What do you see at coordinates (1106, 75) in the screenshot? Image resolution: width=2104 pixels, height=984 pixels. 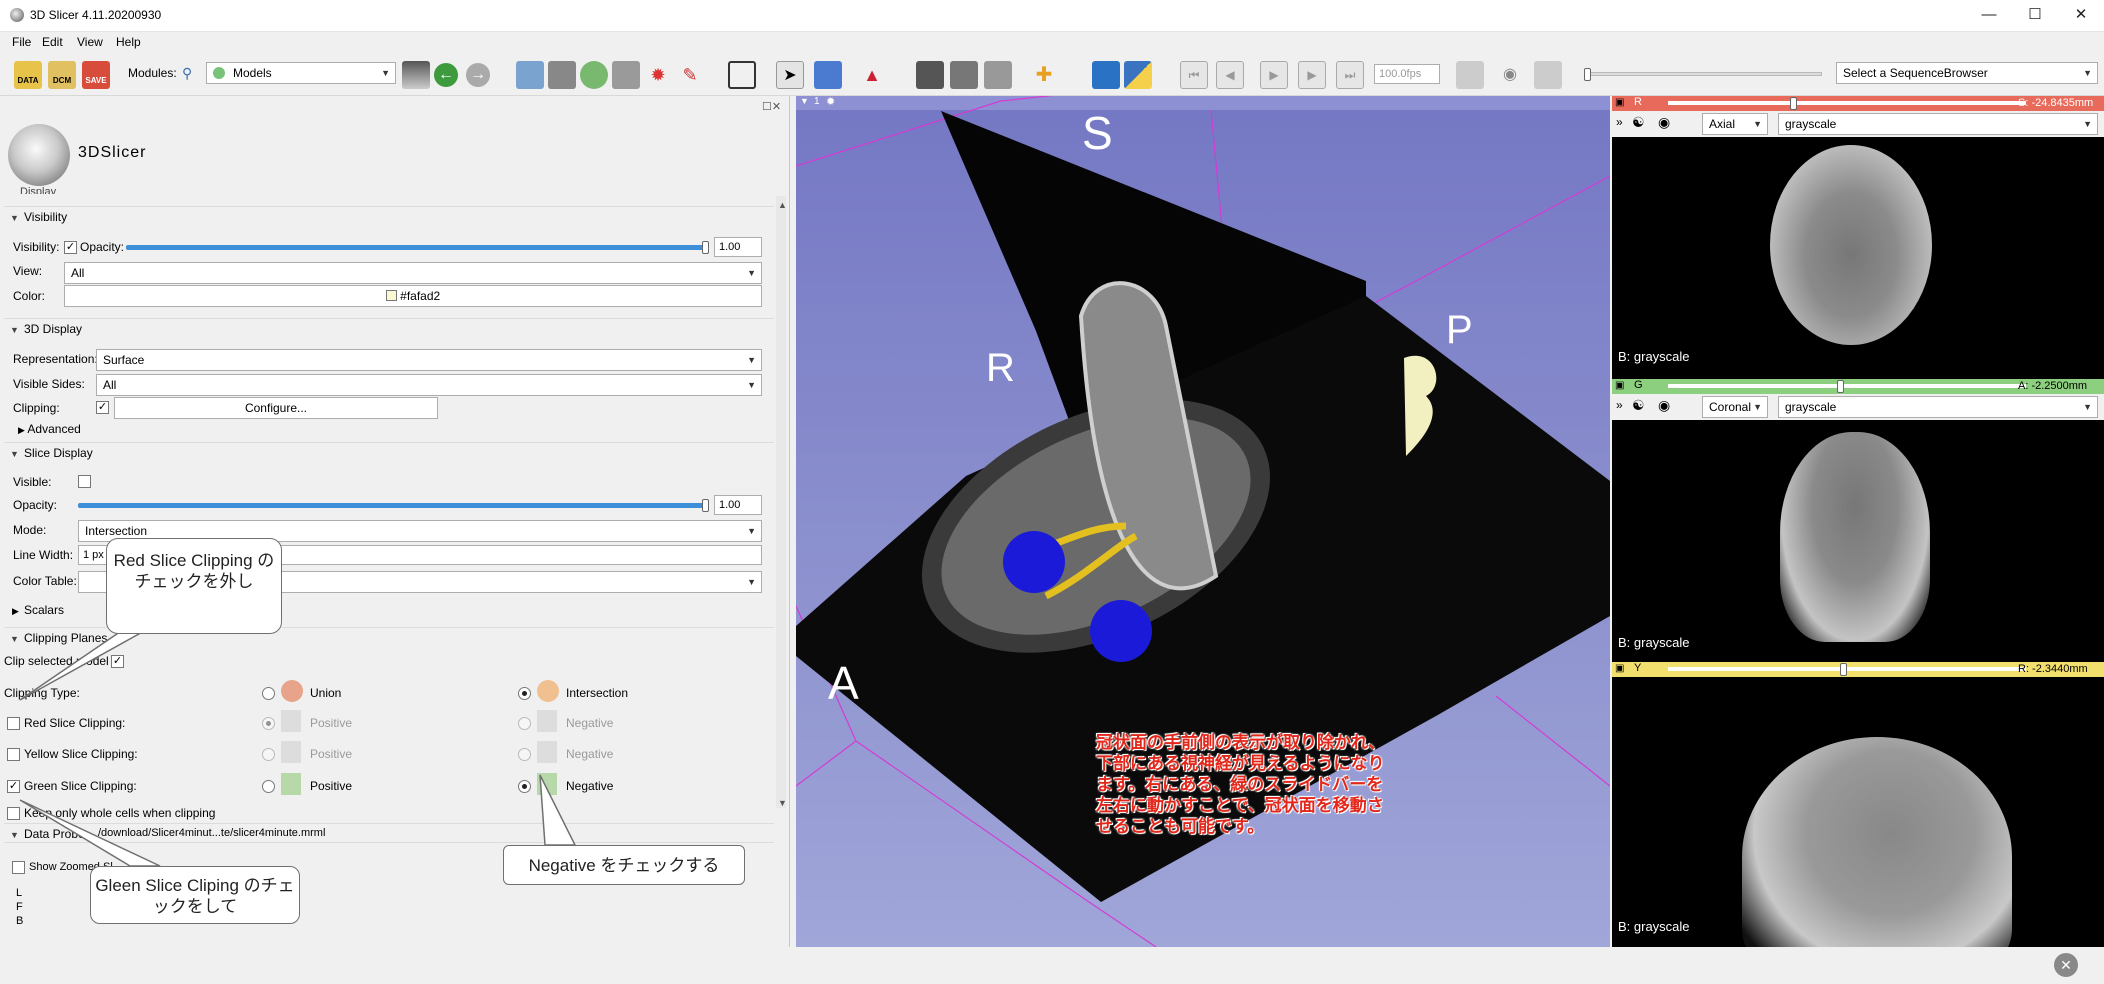 I see `extensions-manager-icon` at bounding box center [1106, 75].